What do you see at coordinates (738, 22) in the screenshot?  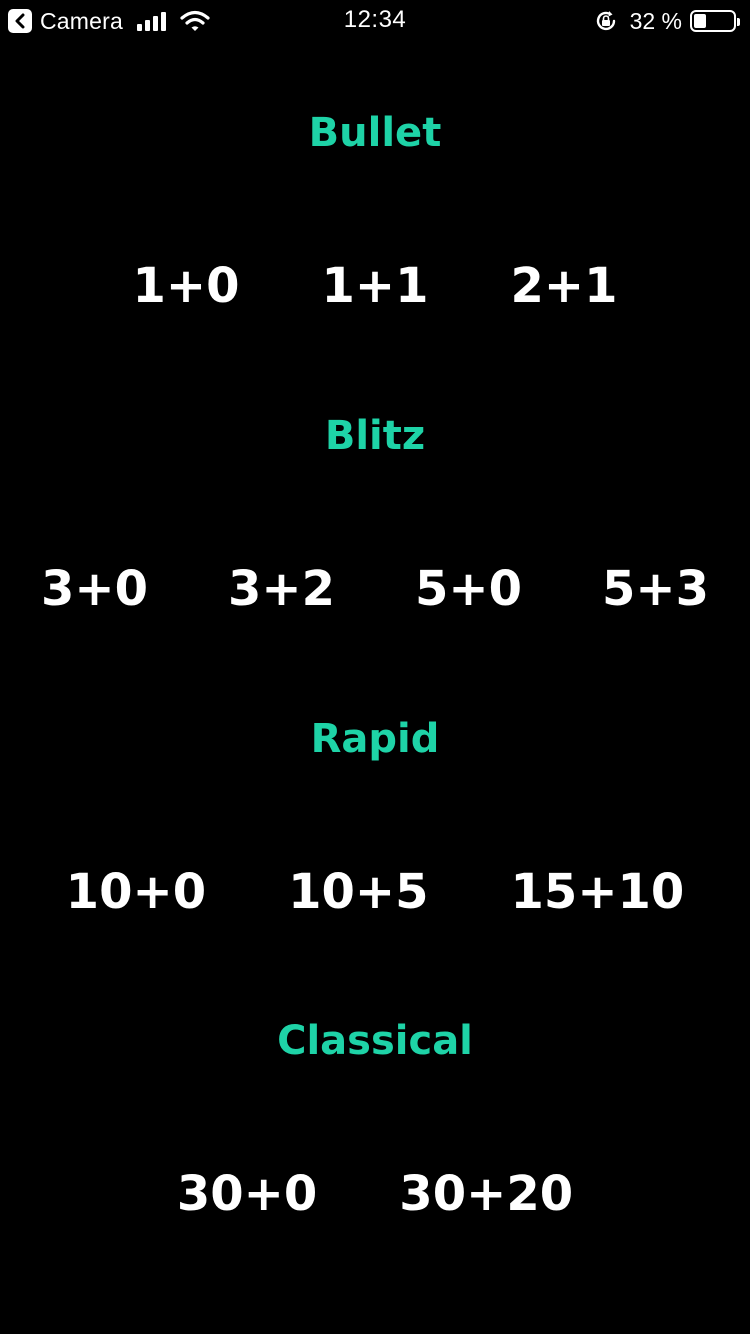 I see `battery-cap` at bounding box center [738, 22].